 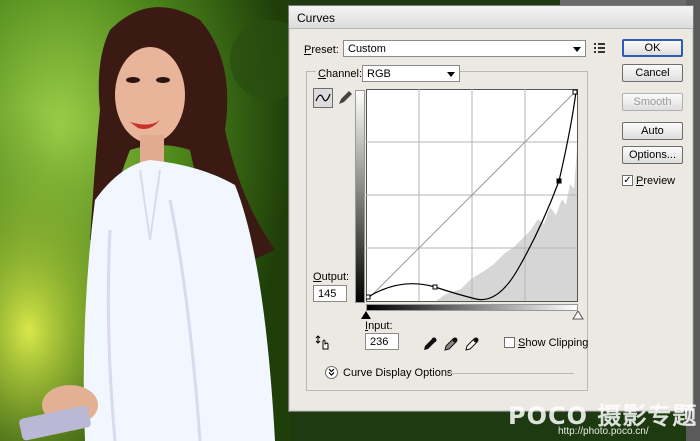 I want to click on curve-point-selected, so click(x=559, y=181).